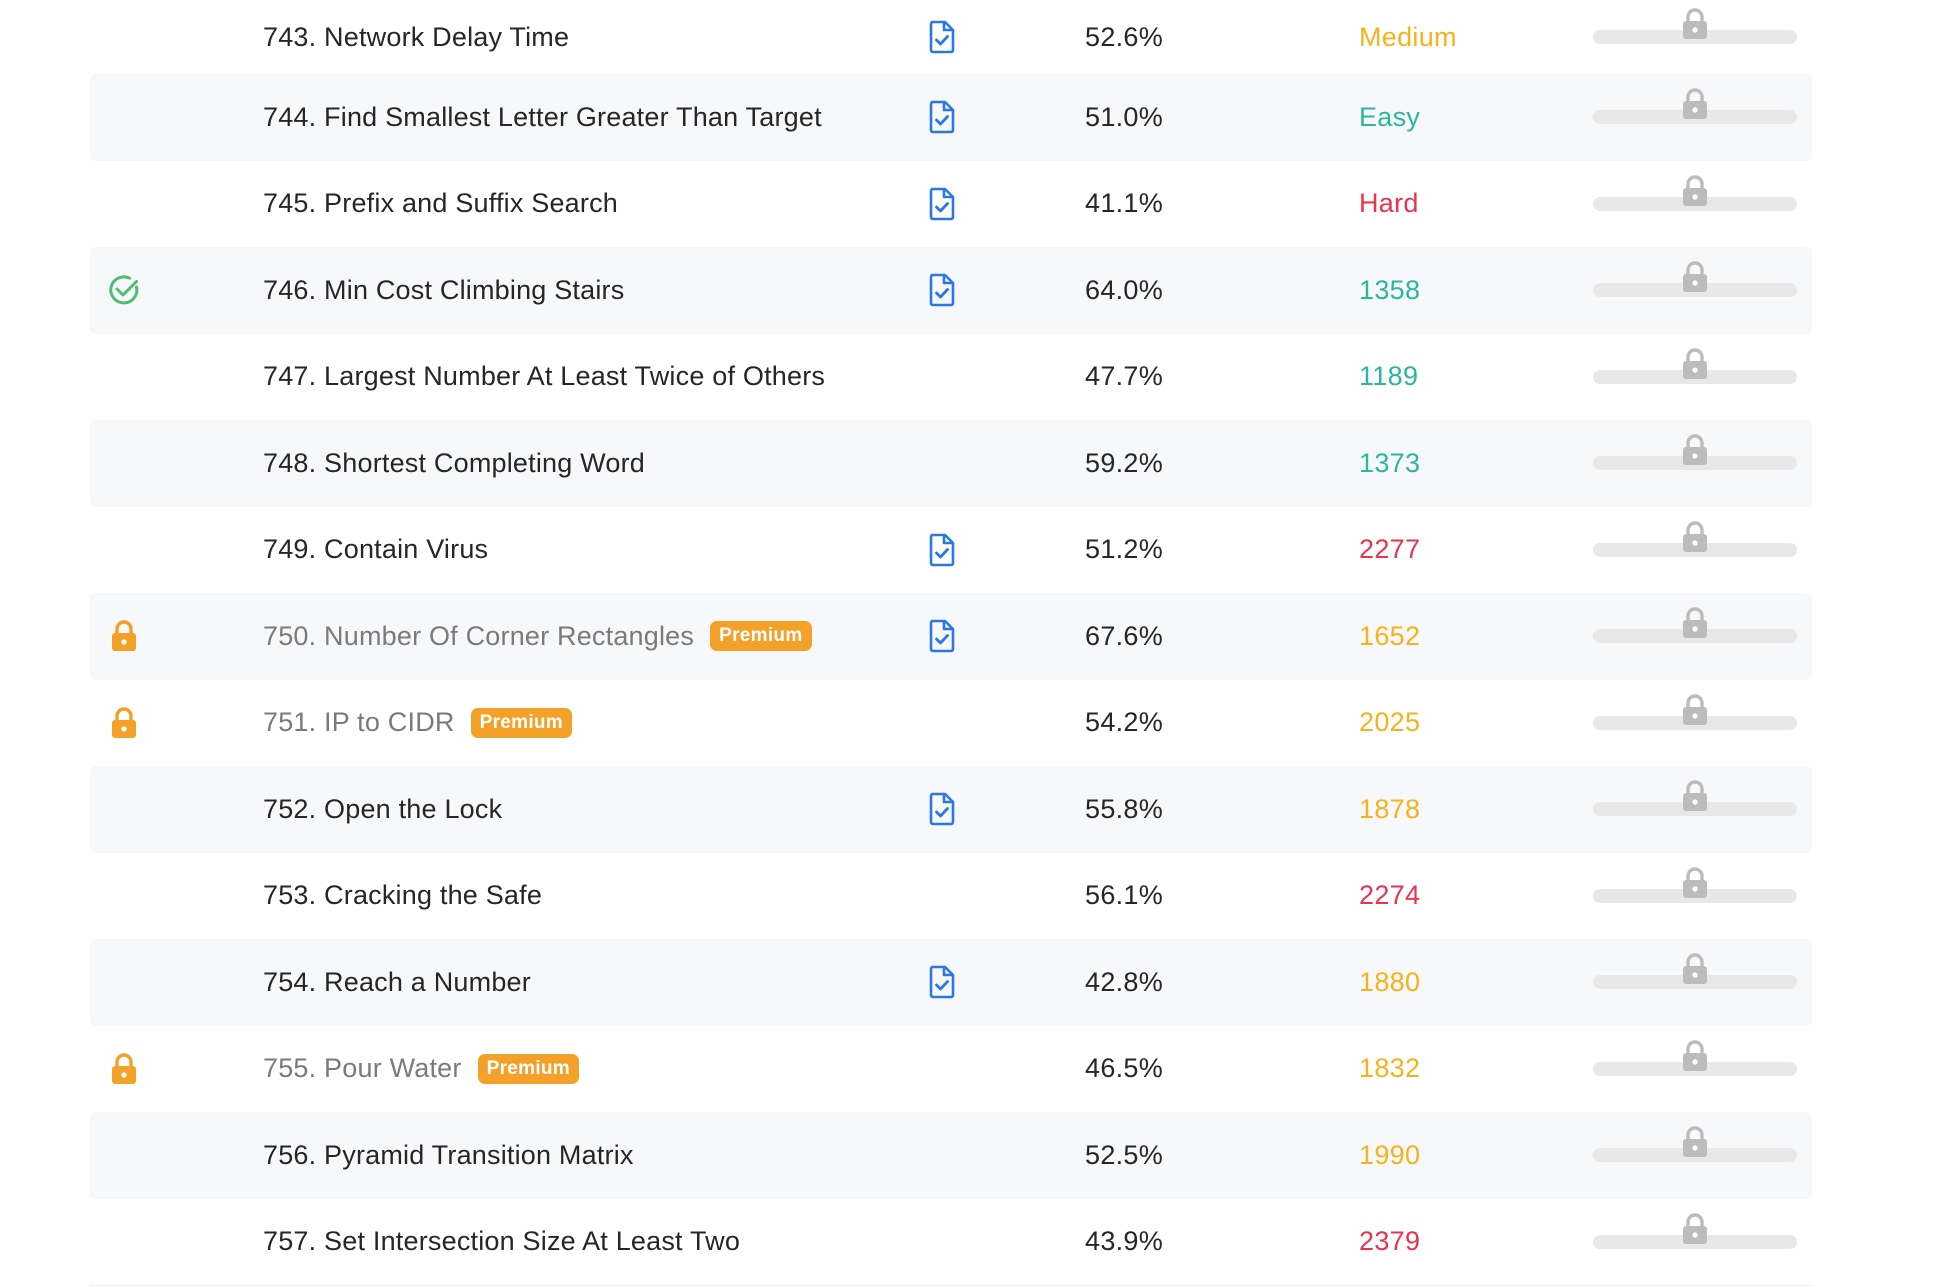  I want to click on acceptance-rate: 42.8%, so click(1124, 982).